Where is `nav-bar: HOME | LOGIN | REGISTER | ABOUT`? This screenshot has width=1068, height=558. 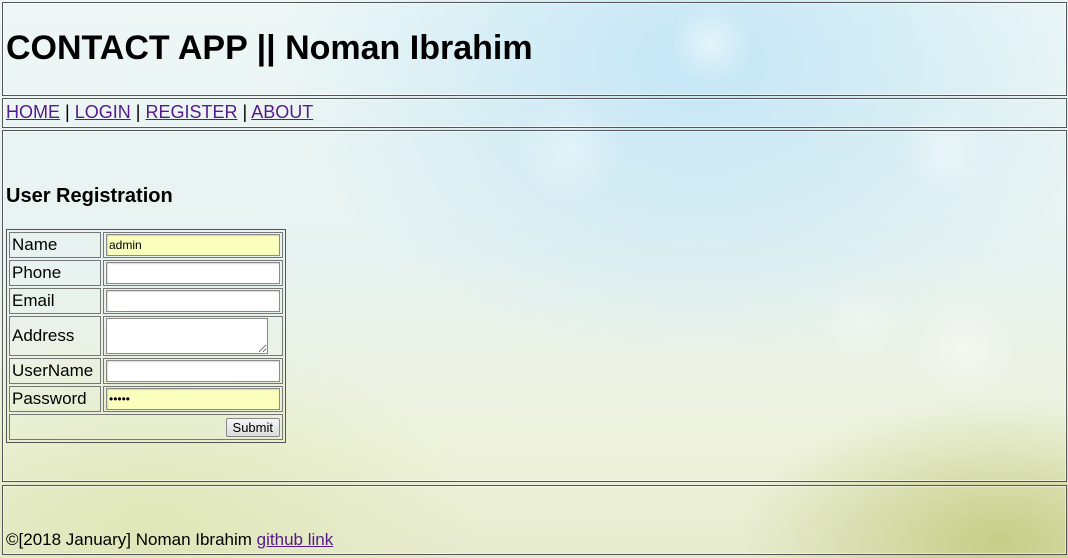 nav-bar: HOME | LOGIN | REGISTER | ABOUT is located at coordinates (159, 112).